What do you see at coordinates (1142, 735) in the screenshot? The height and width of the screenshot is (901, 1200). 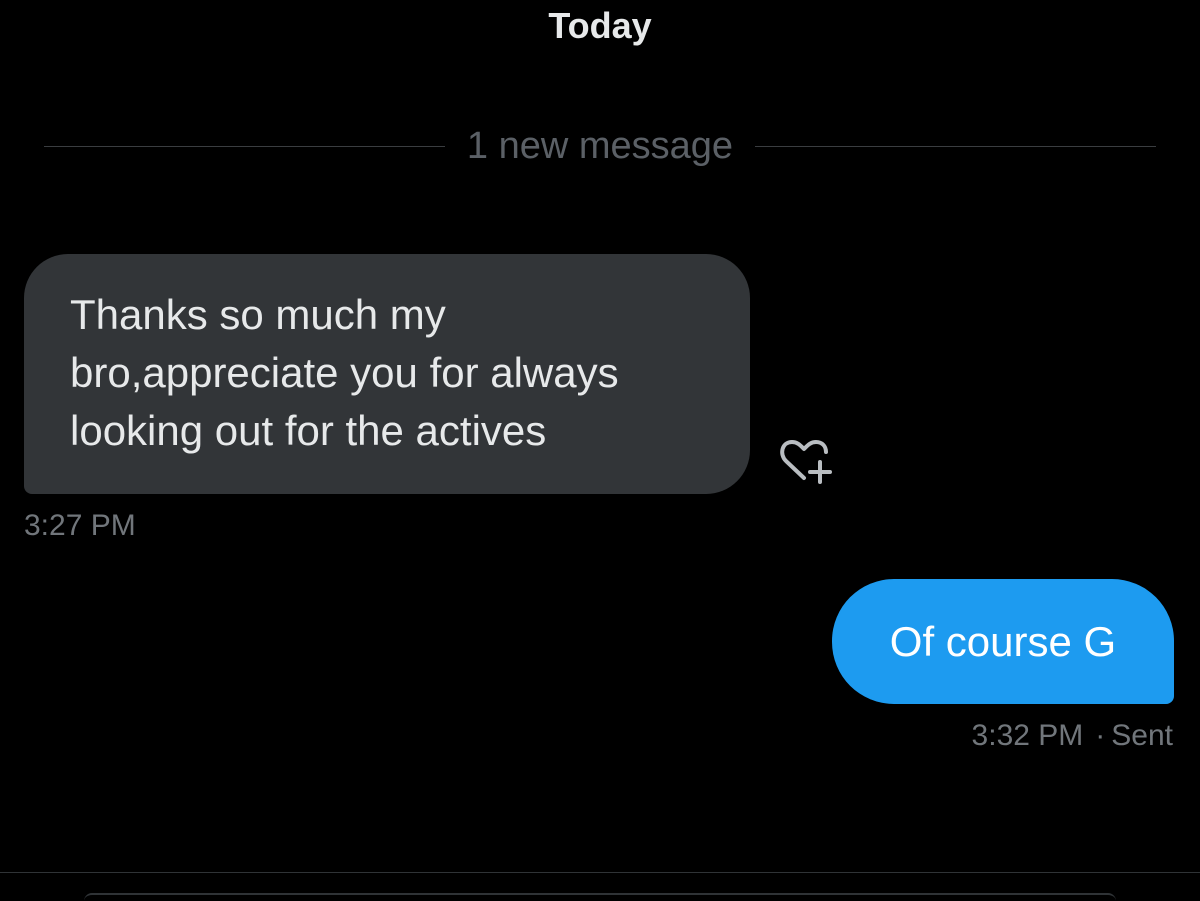 I see `message-status: Sent` at bounding box center [1142, 735].